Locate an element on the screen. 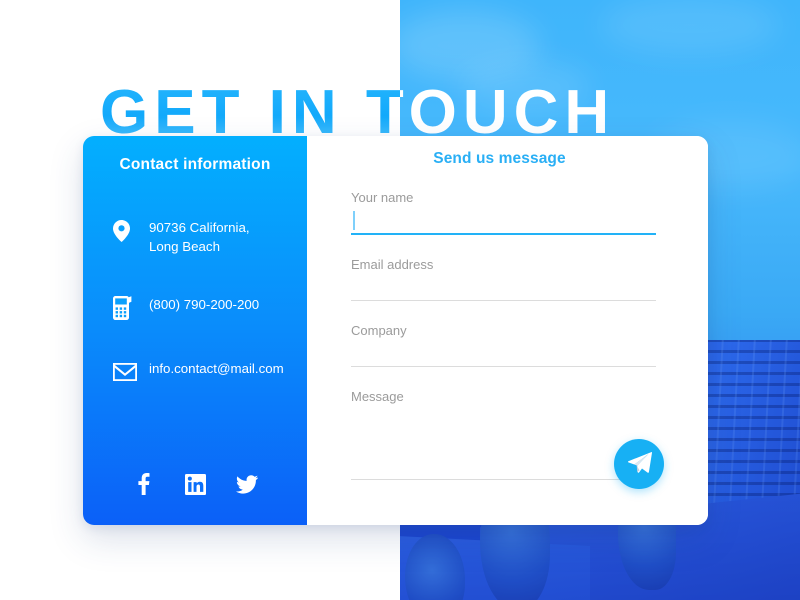 Image resolution: width=800 pixels, height=600 pixels. message-input is located at coordinates (503, 446).